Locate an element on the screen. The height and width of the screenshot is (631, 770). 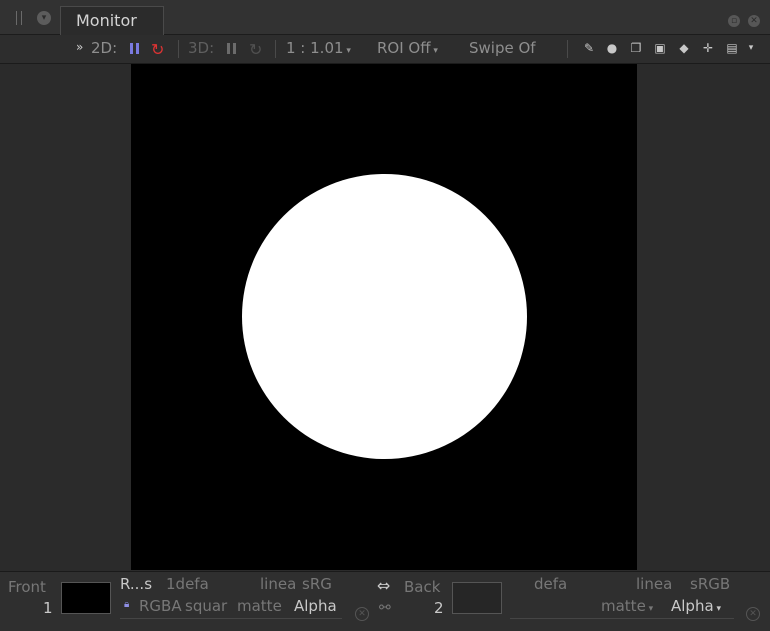
zoom-value: 1 : 1.01 is located at coordinates (315, 48).